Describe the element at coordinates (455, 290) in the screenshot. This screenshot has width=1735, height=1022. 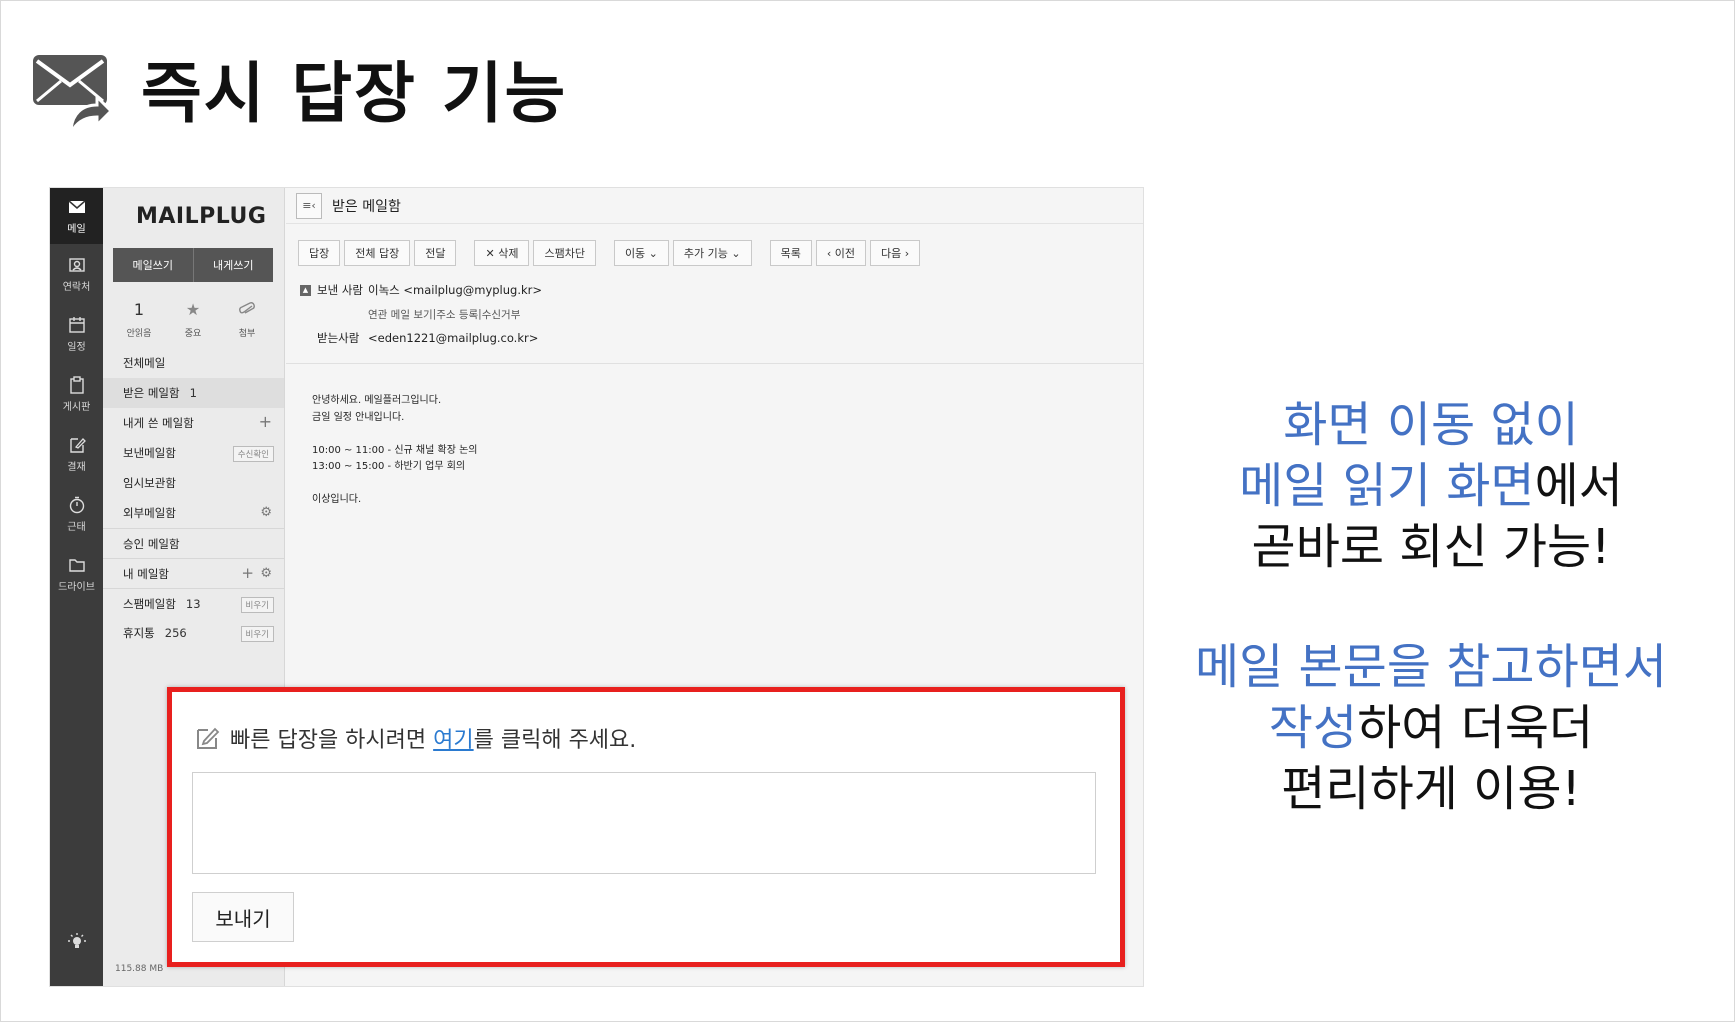
I see `sender-address: 이녹스 <mailplug@myplug.kr>` at that location.